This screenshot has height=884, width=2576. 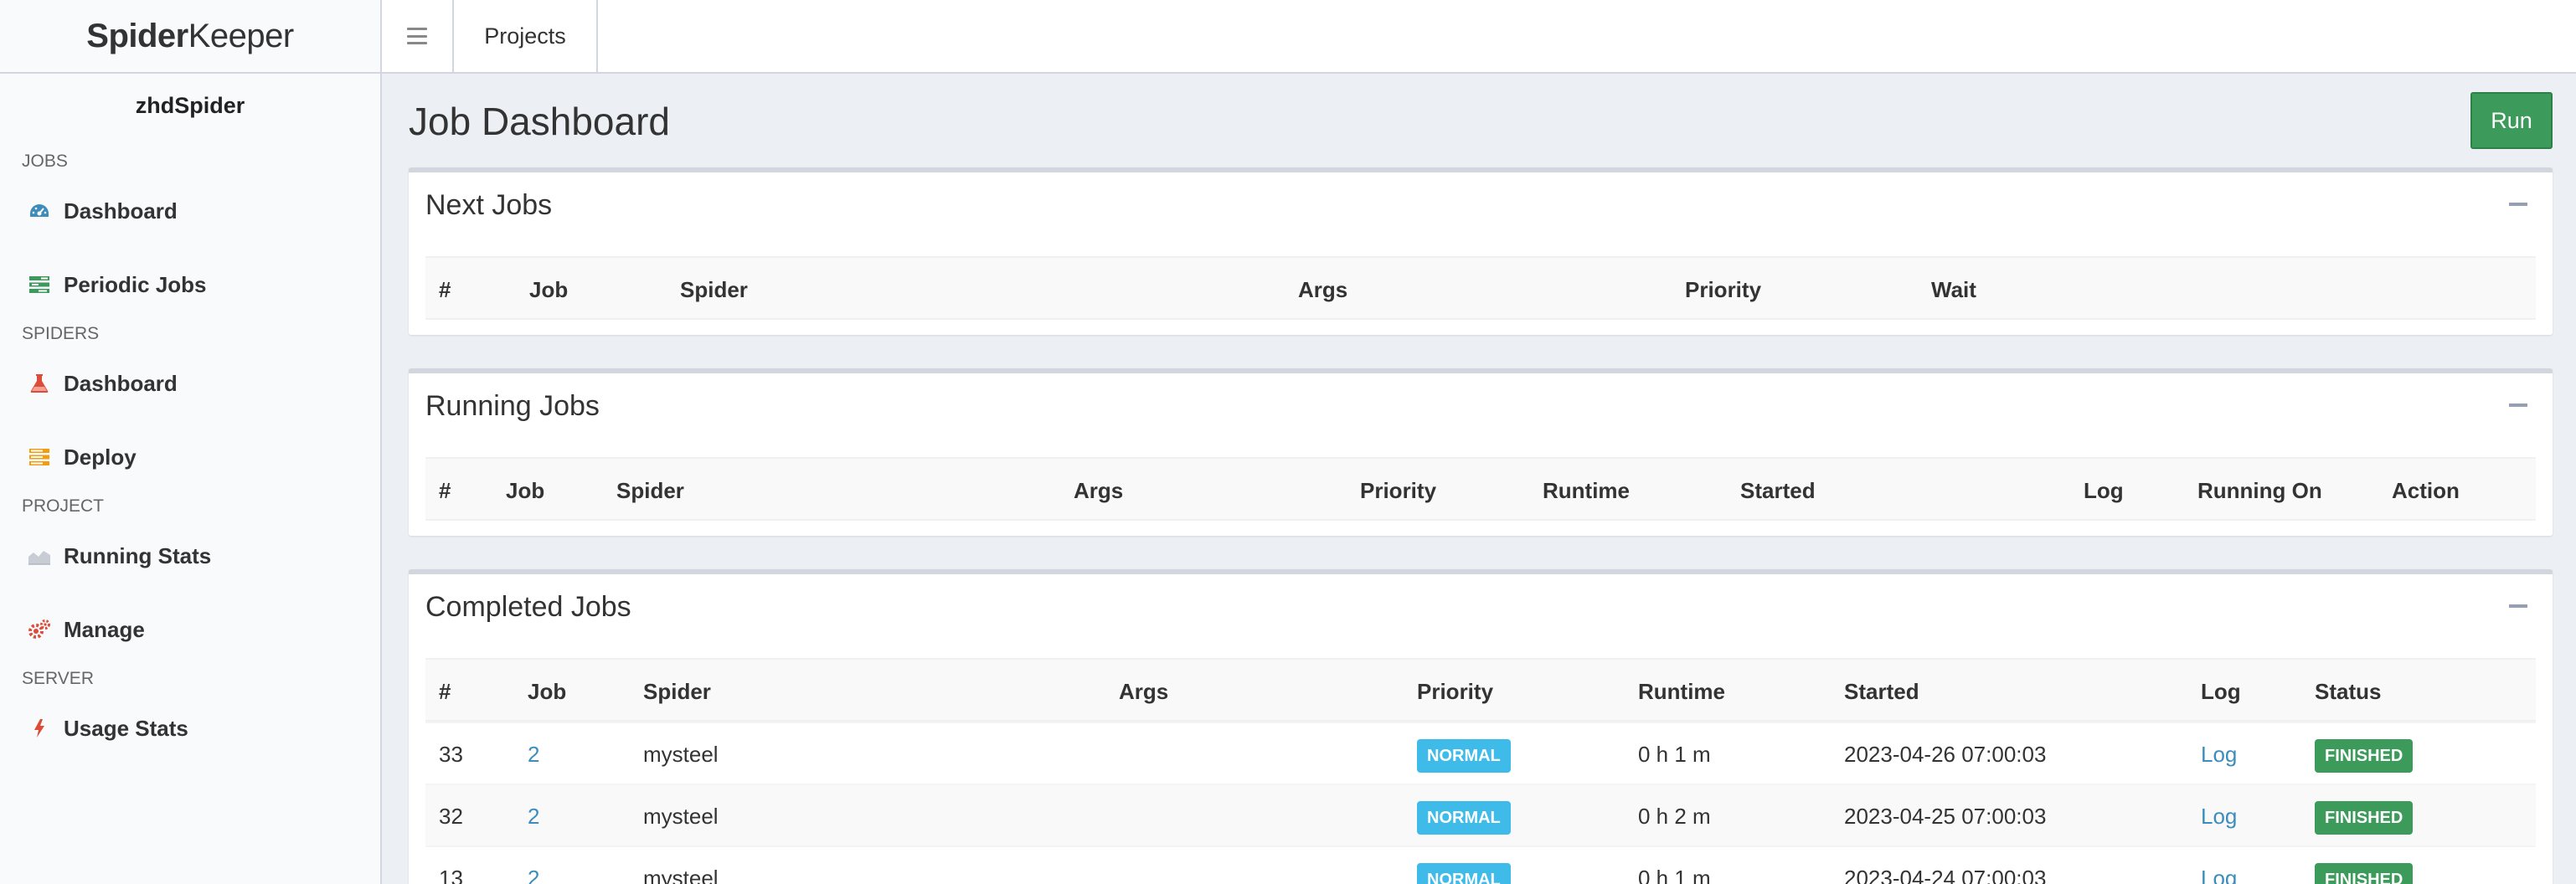 What do you see at coordinates (39, 284) in the screenshot?
I see `tasks-icon` at bounding box center [39, 284].